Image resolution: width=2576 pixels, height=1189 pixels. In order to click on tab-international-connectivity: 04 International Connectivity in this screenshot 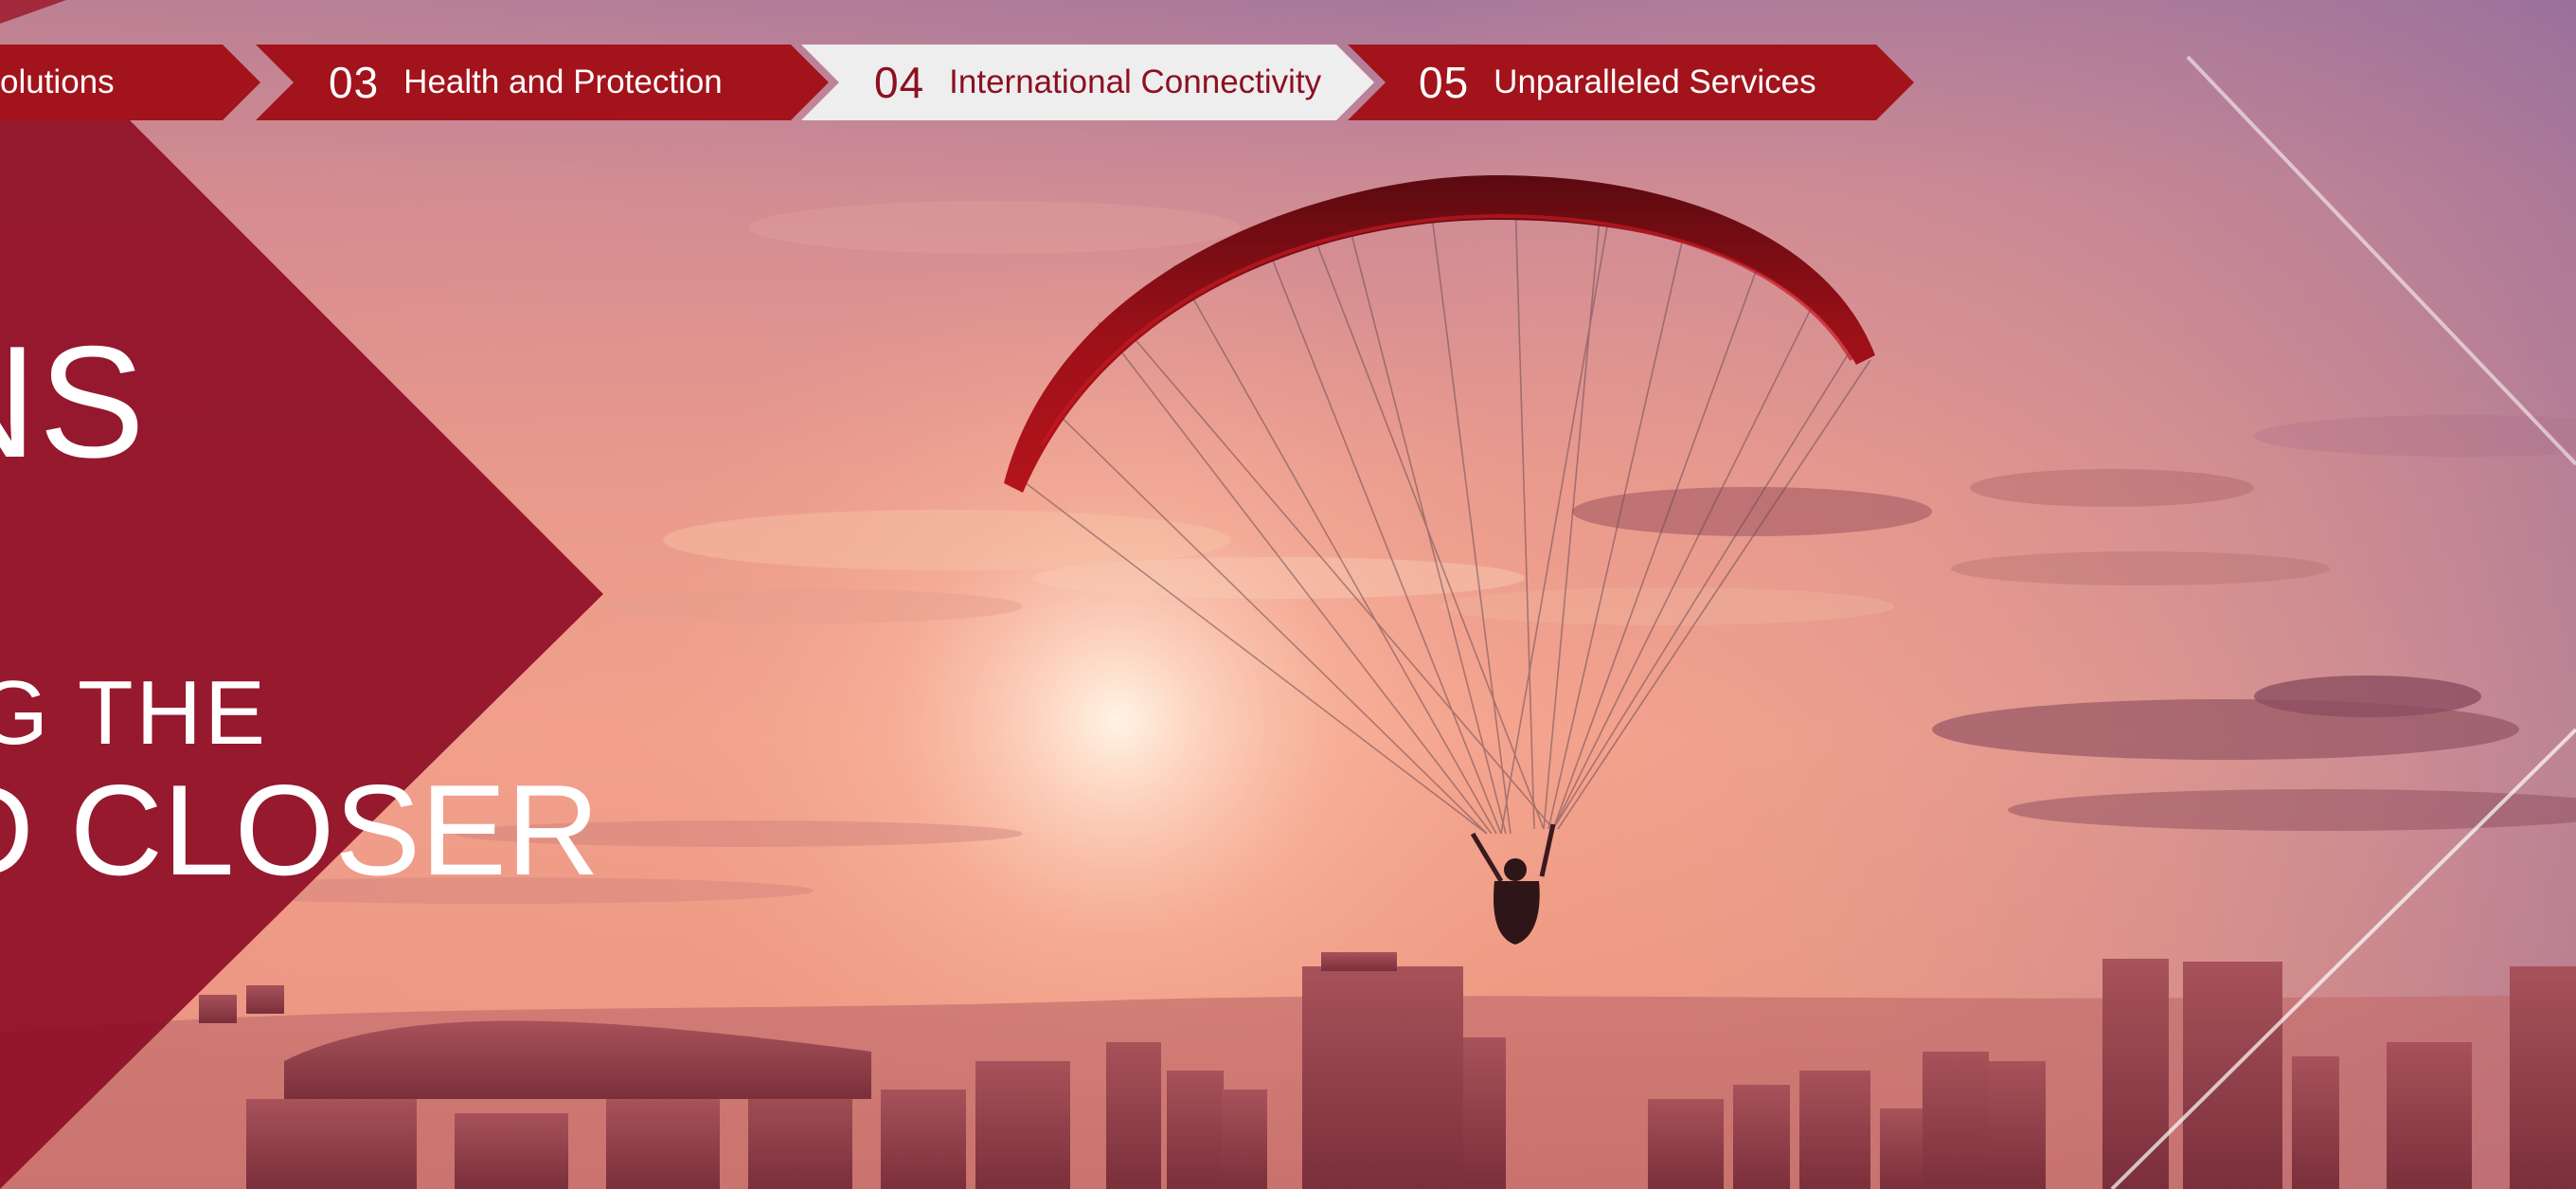, I will do `click(1087, 82)`.